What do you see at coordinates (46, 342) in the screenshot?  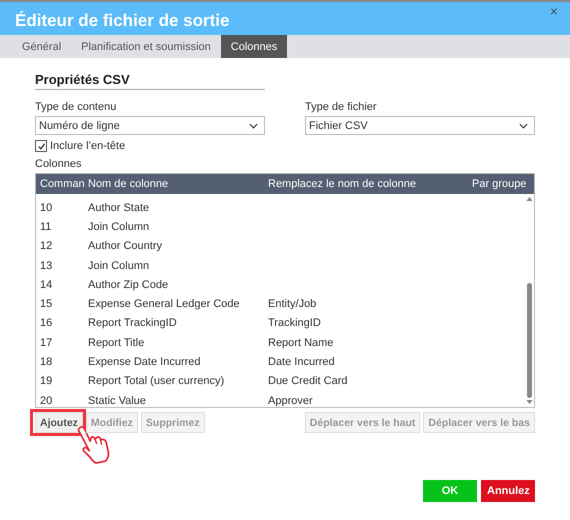 I see `table-cell-text: 17` at bounding box center [46, 342].